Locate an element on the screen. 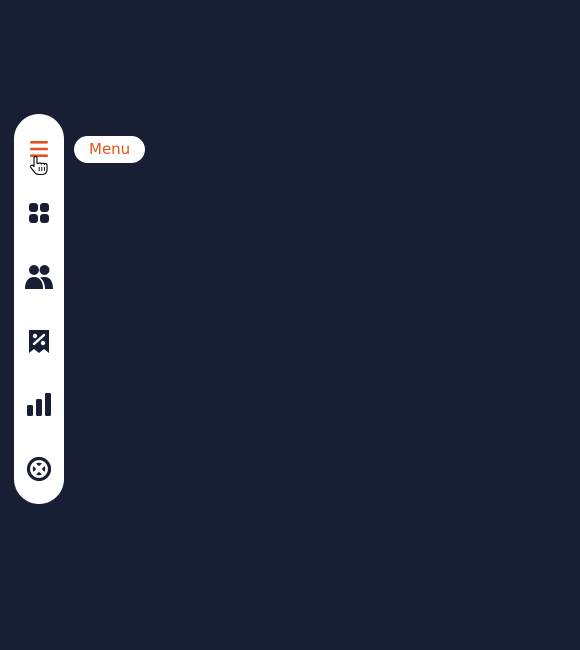  grid-icon is located at coordinates (39, 213).